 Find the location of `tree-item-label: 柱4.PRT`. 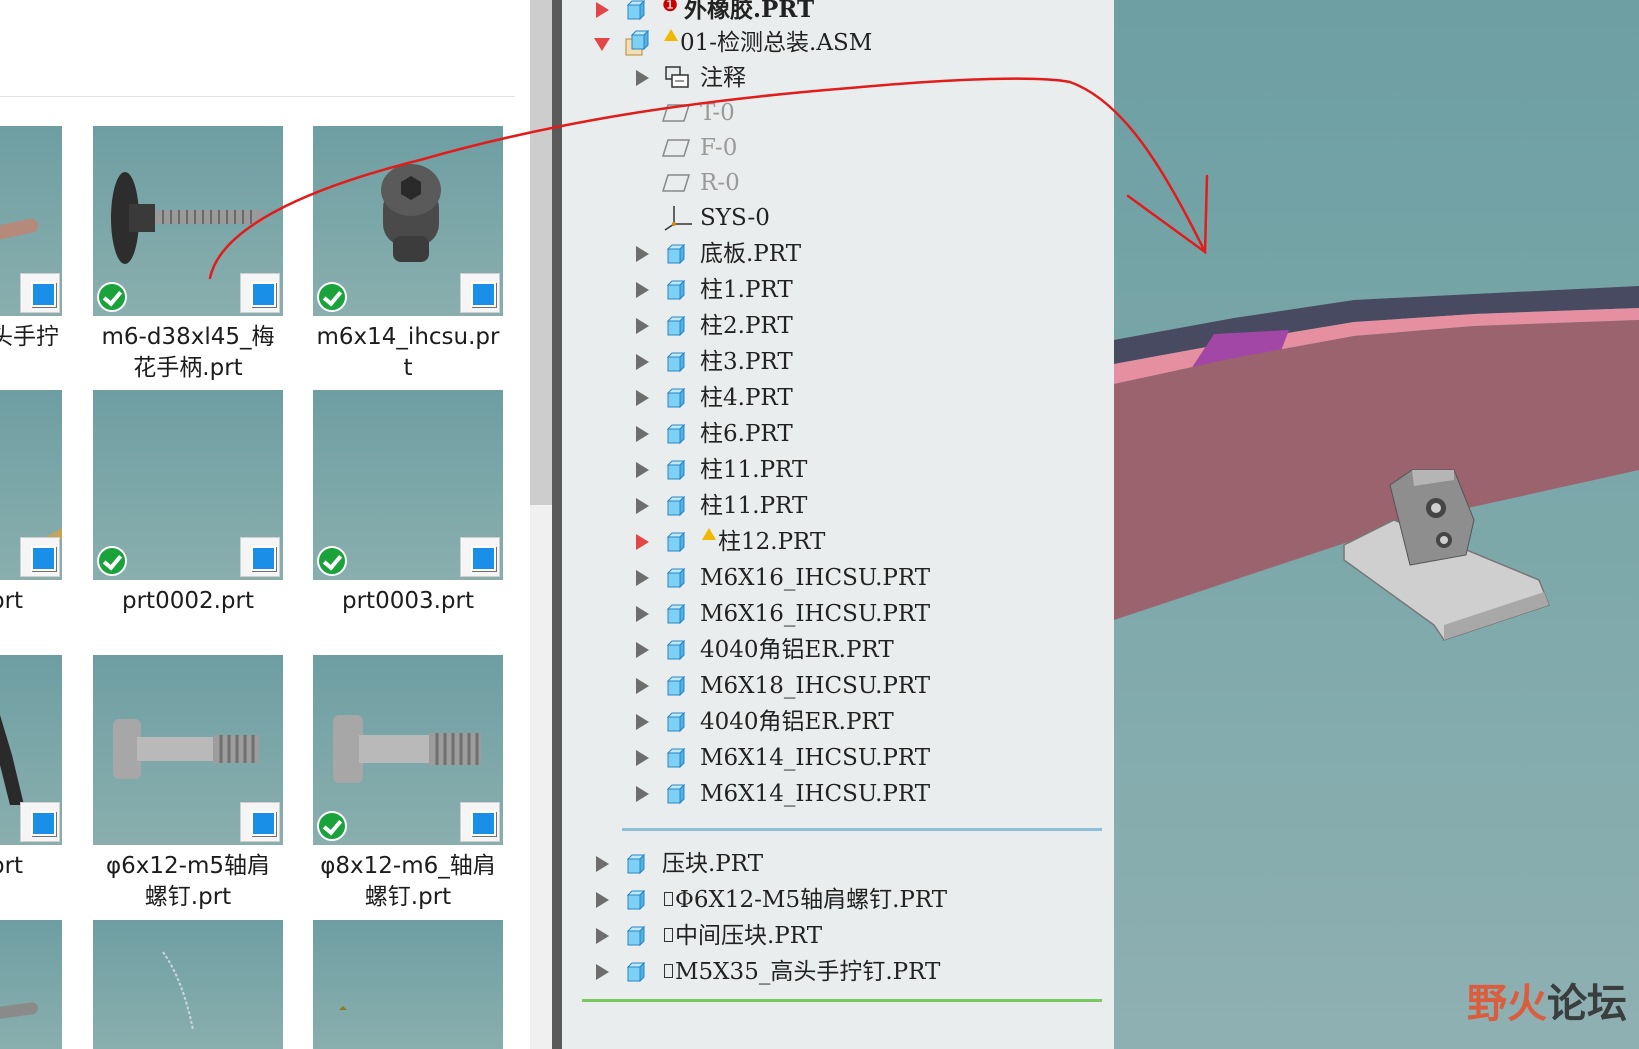

tree-item-label: 柱4.PRT is located at coordinates (746, 398).